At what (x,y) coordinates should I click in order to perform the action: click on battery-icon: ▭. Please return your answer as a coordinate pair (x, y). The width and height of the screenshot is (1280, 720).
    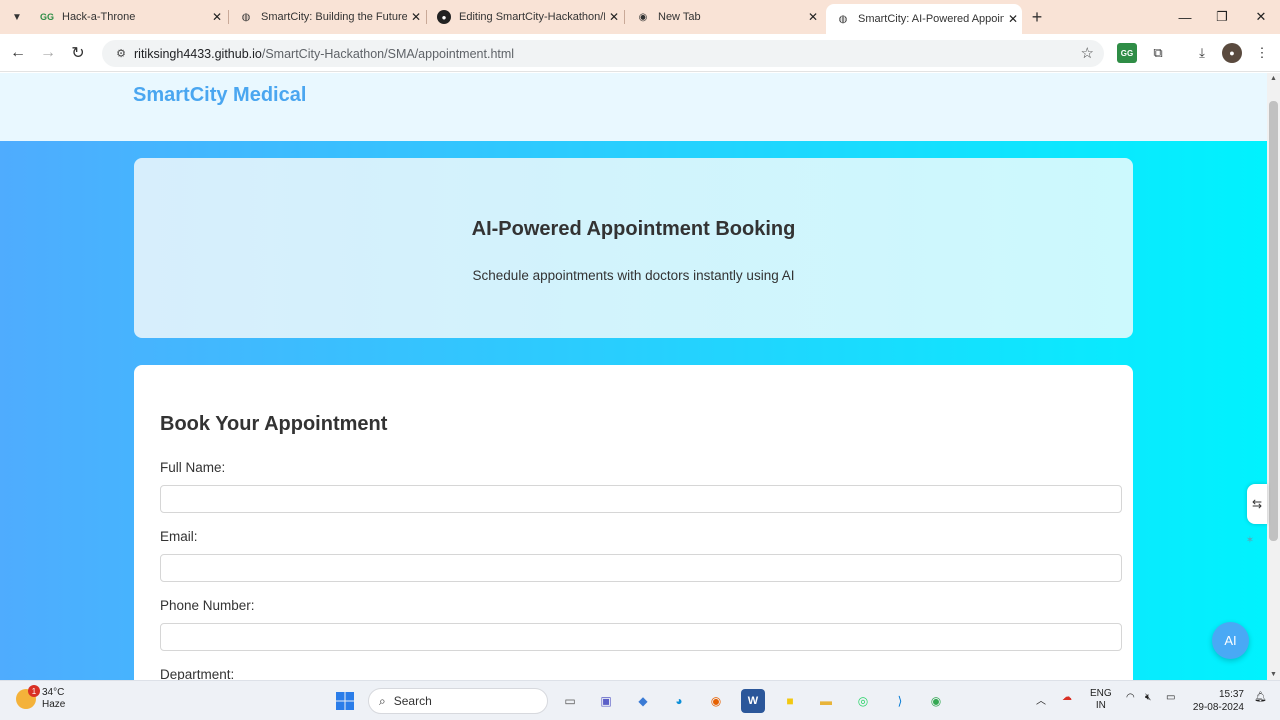
    Looking at the image, I should click on (1170, 697).